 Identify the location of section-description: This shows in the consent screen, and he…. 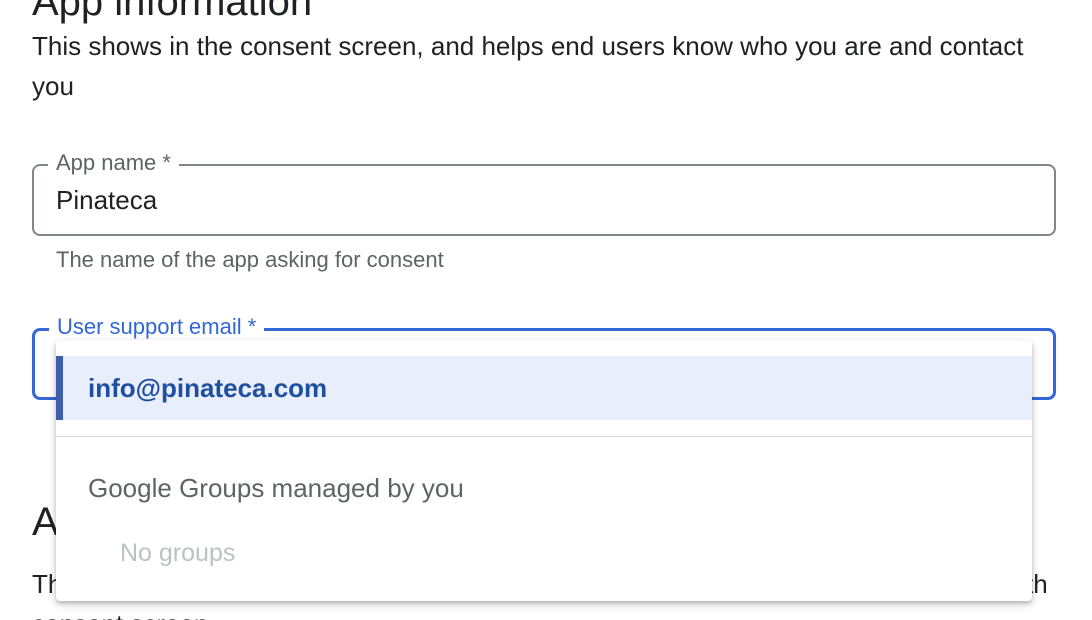
(528, 66).